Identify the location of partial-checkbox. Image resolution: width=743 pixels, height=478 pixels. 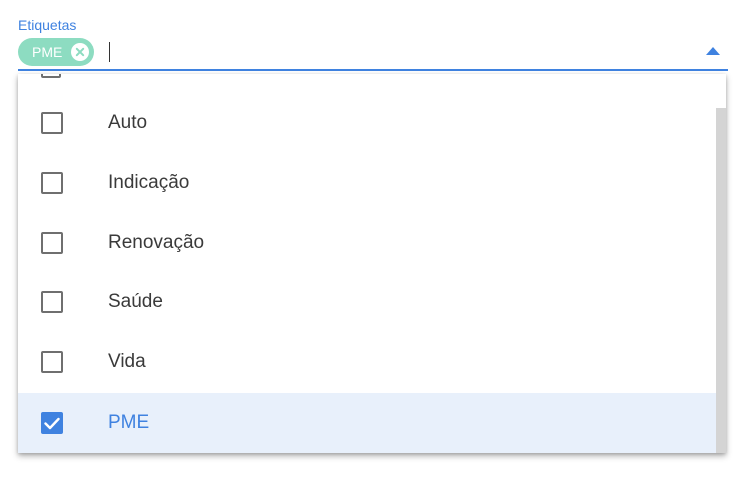
(51, 76).